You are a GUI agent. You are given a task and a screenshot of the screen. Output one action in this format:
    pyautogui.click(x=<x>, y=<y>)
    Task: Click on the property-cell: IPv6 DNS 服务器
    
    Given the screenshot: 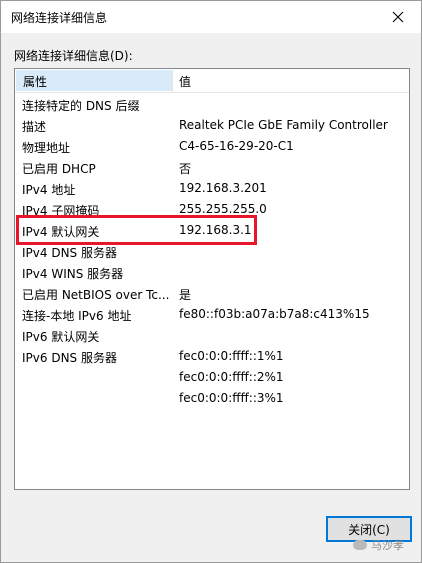 What is the action you would take?
    pyautogui.click(x=69, y=358)
    